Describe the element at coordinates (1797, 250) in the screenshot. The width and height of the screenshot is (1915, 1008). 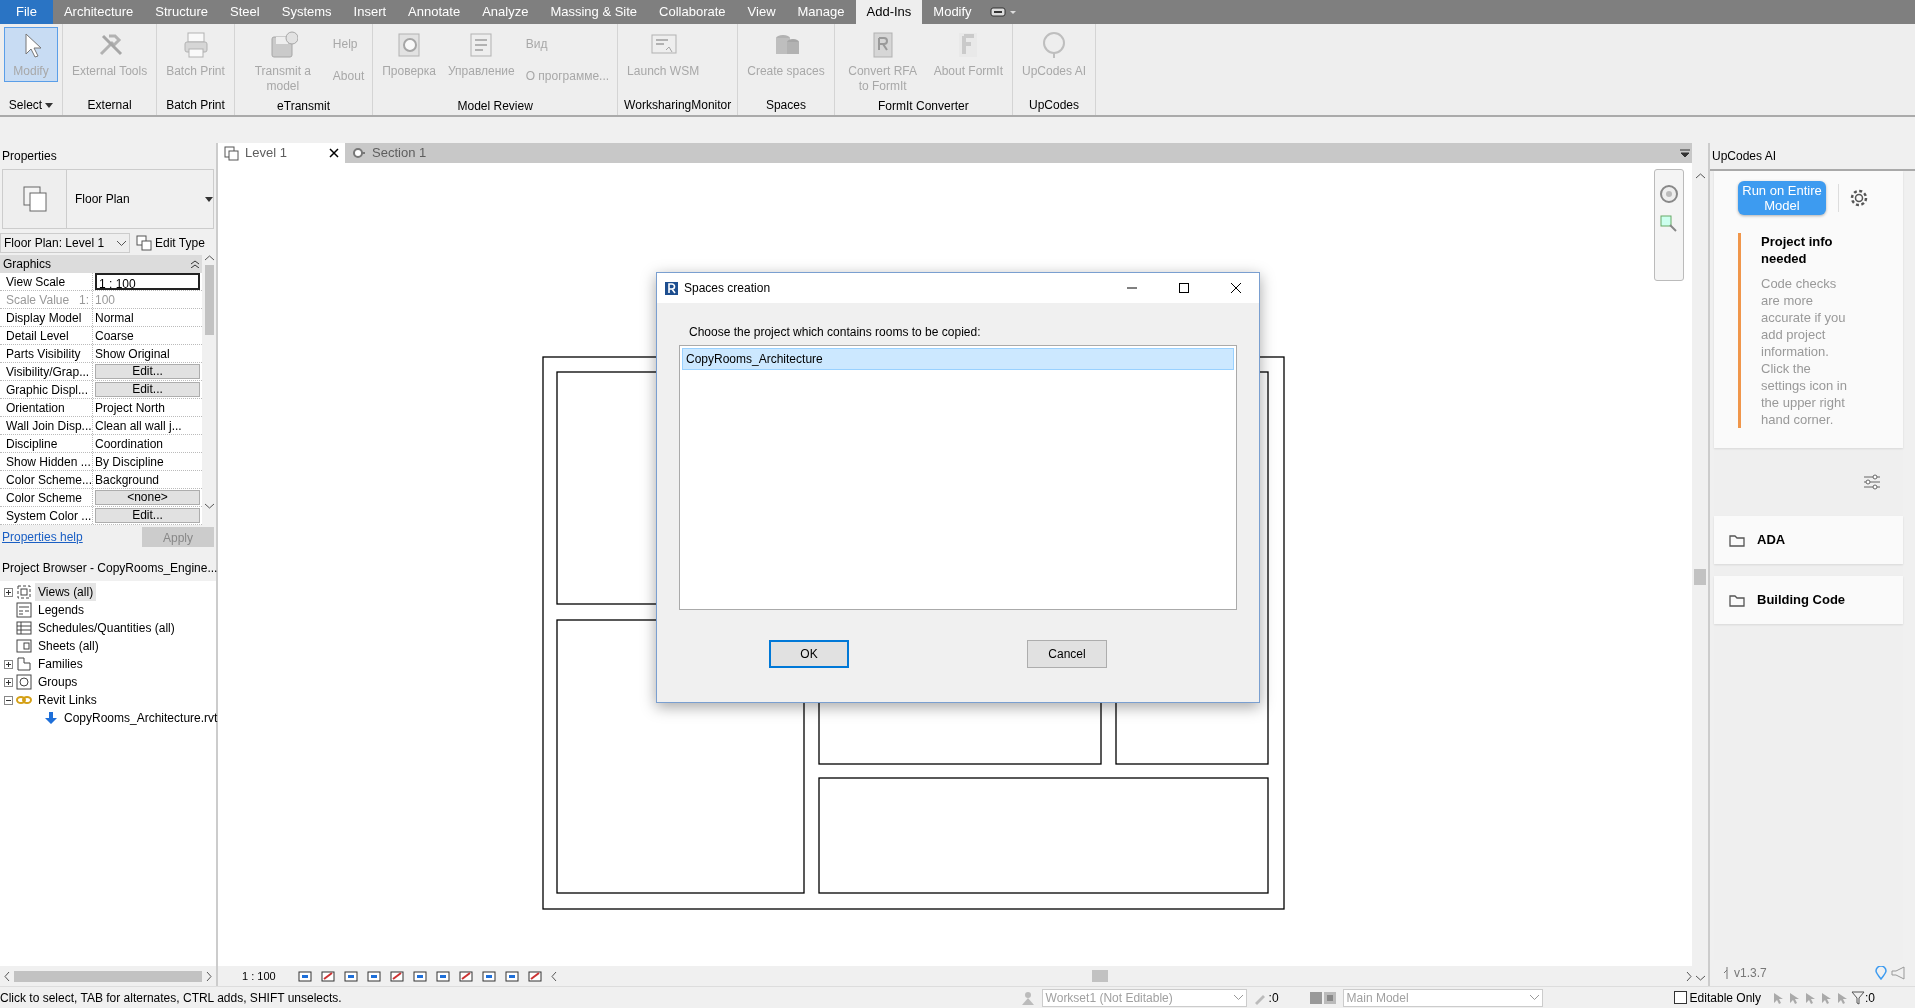
I see `notice-title: Project info needed` at that location.